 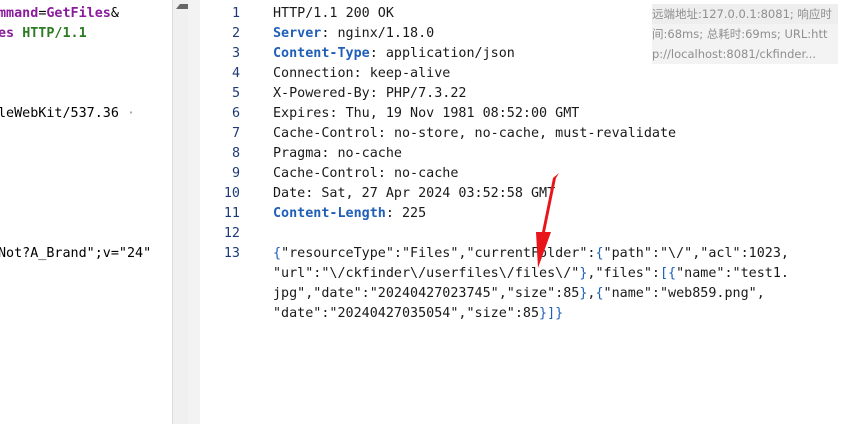 What do you see at coordinates (127, 113) in the screenshot?
I see `request-token: ·` at bounding box center [127, 113].